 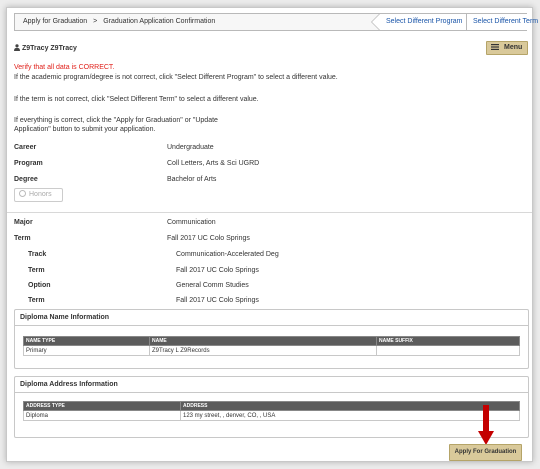 I want to click on major-value: Communication, so click(x=191, y=222).